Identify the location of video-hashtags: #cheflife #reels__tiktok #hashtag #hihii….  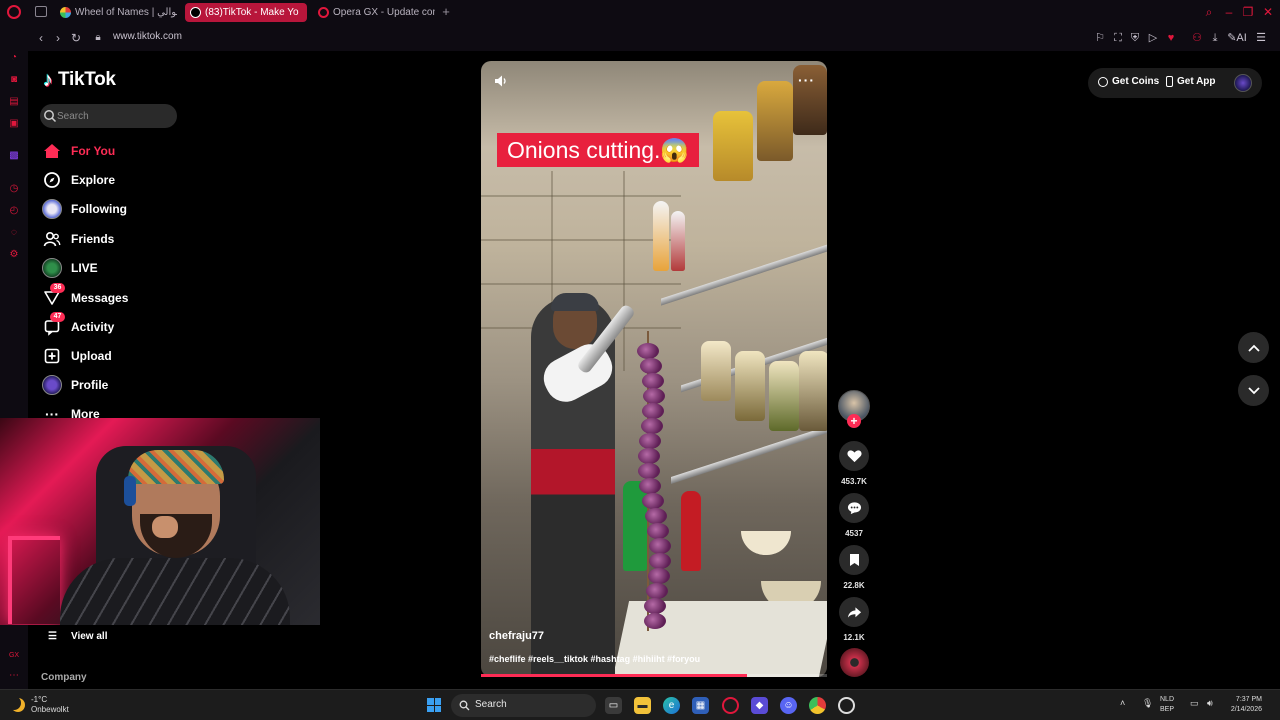
(594, 659).